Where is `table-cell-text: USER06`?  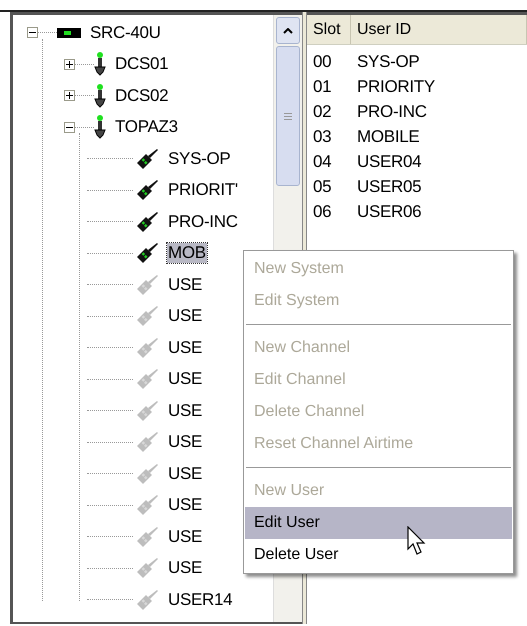
table-cell-text: USER06 is located at coordinates (389, 211).